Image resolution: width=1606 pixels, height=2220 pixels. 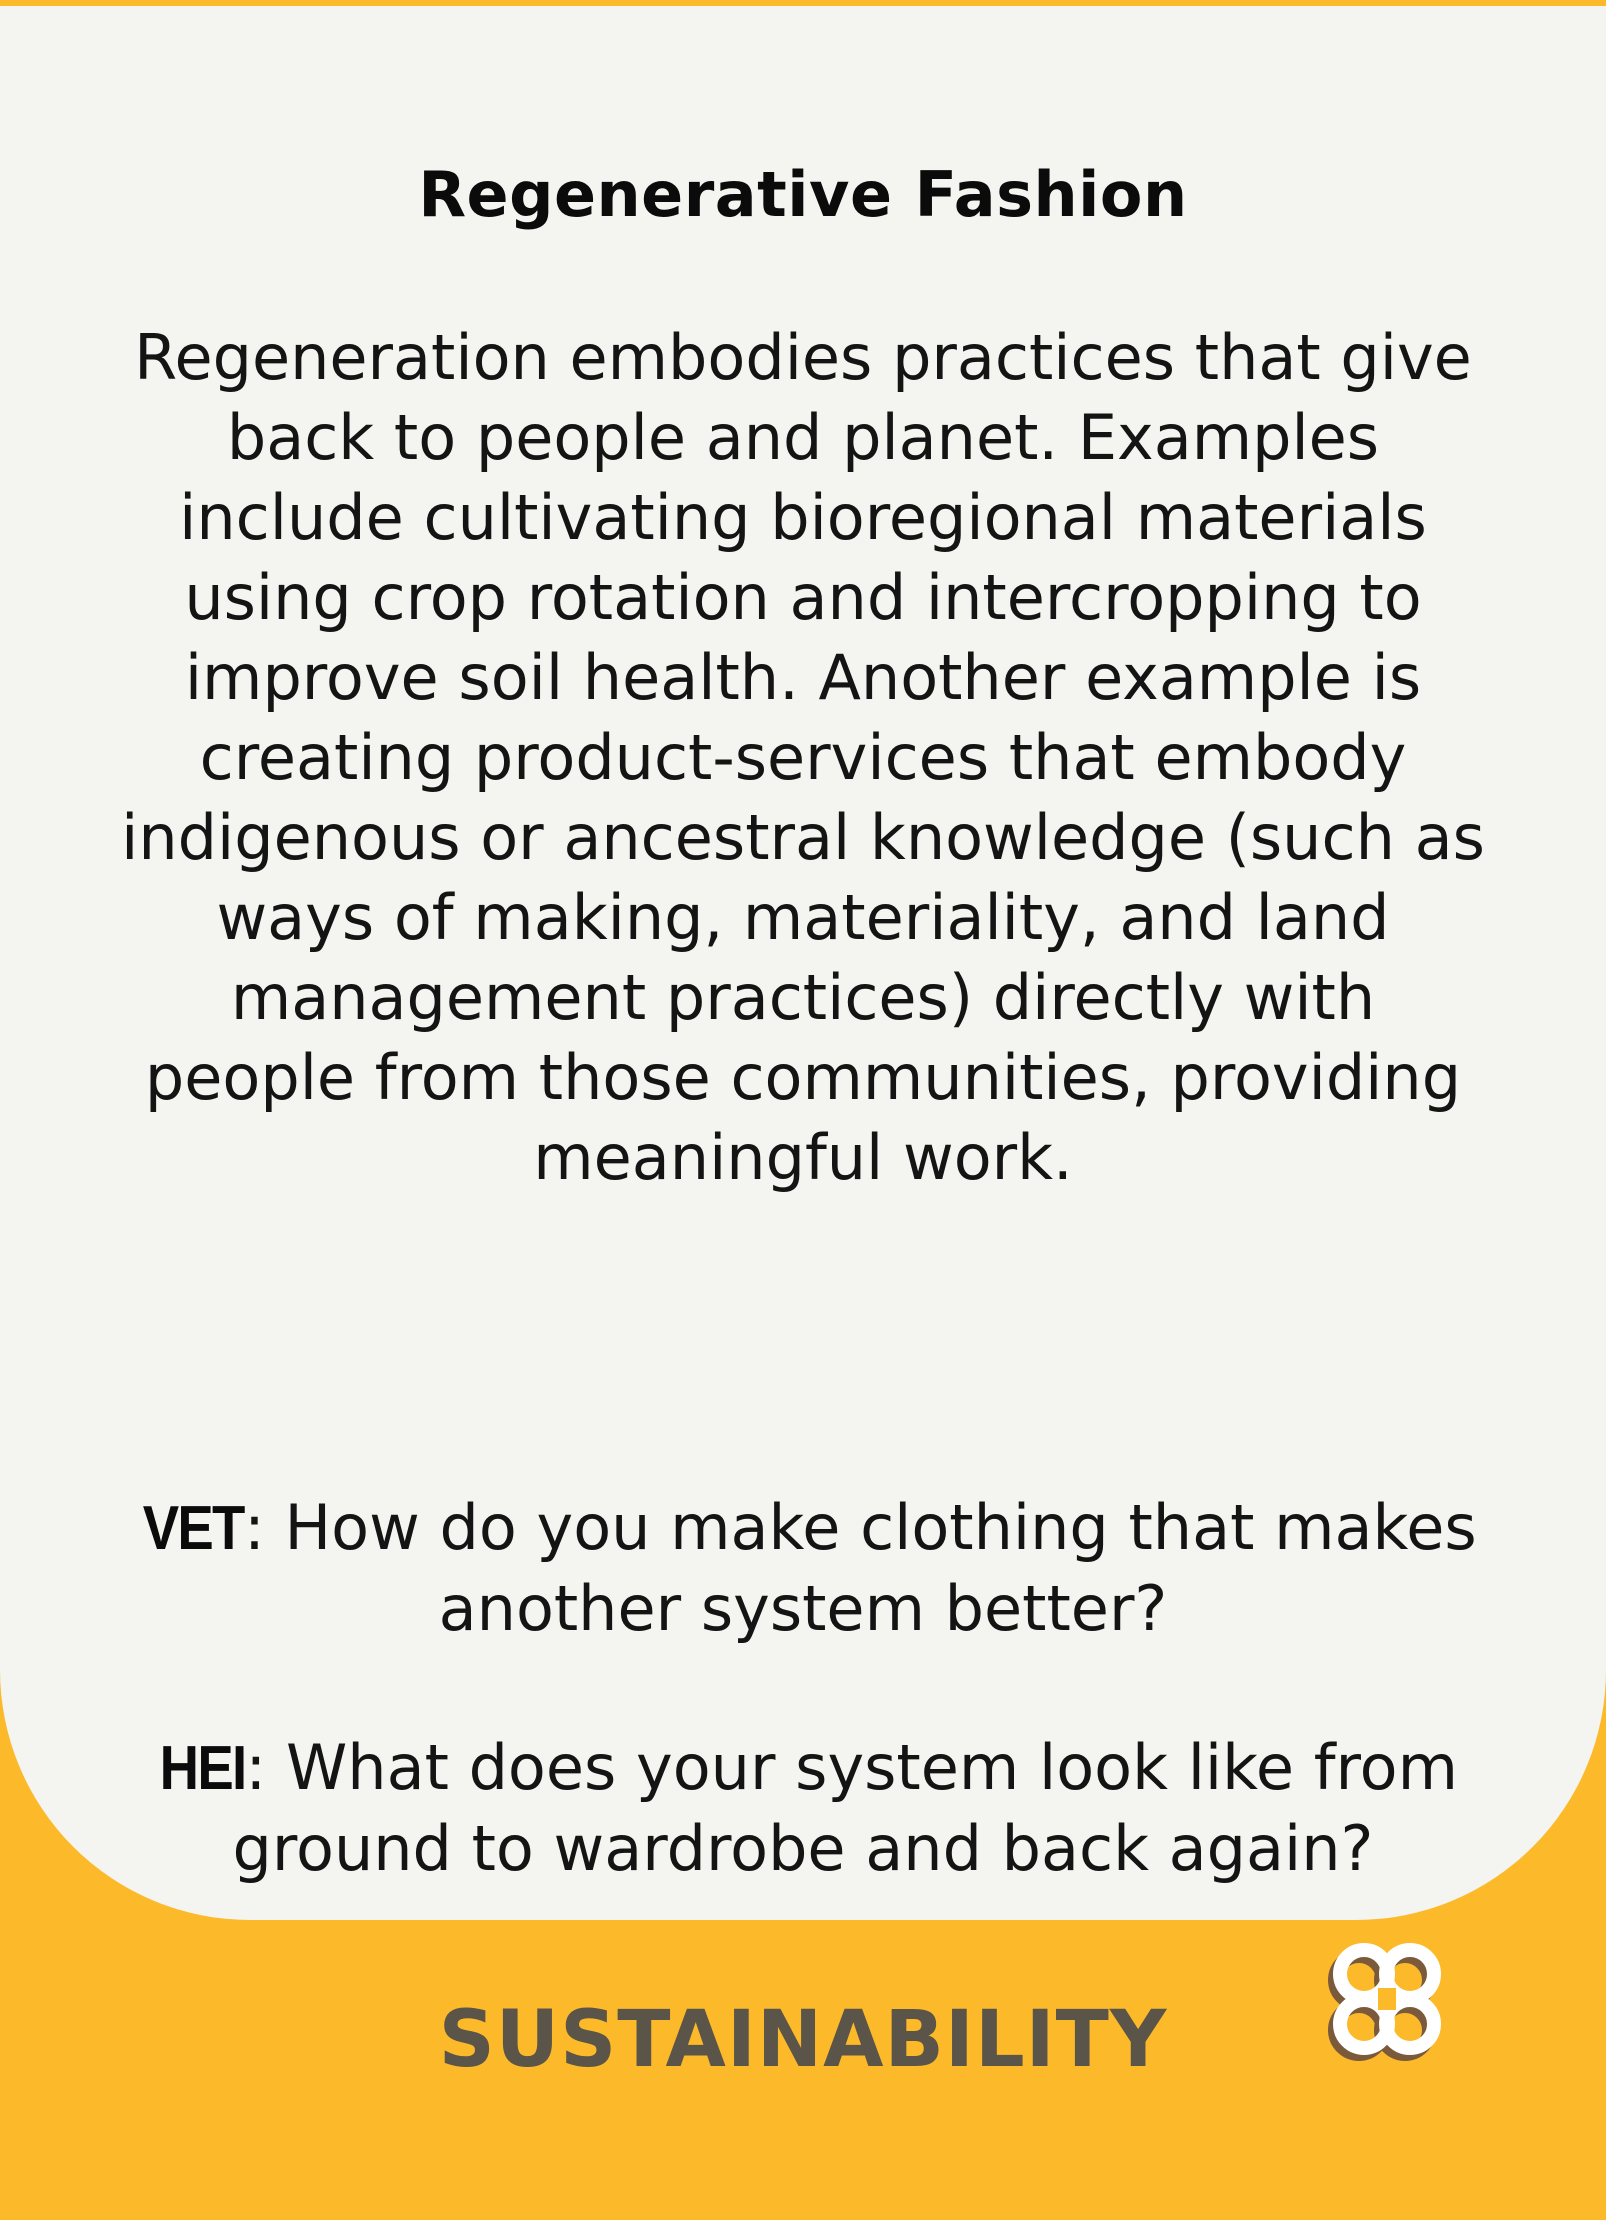 What do you see at coordinates (203, 1768) in the screenshot?
I see `question-hei-label: HEI` at bounding box center [203, 1768].